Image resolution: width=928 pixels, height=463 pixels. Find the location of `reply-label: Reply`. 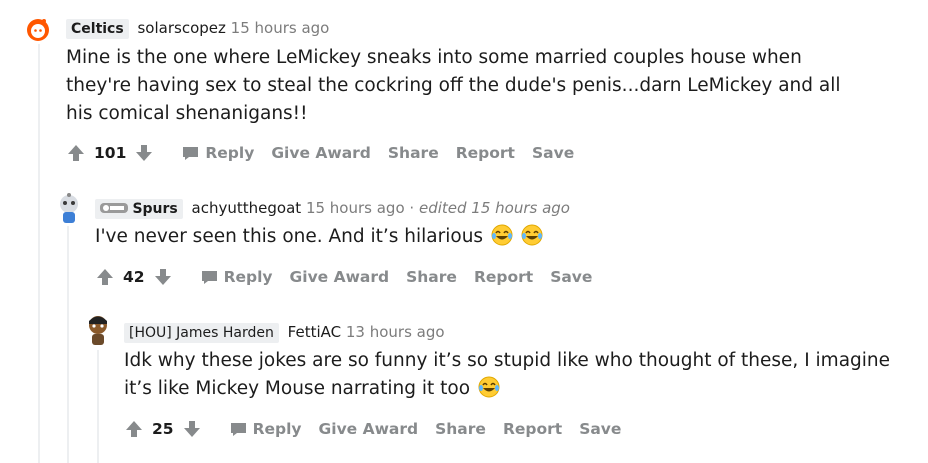

reply-label: Reply is located at coordinates (277, 429).